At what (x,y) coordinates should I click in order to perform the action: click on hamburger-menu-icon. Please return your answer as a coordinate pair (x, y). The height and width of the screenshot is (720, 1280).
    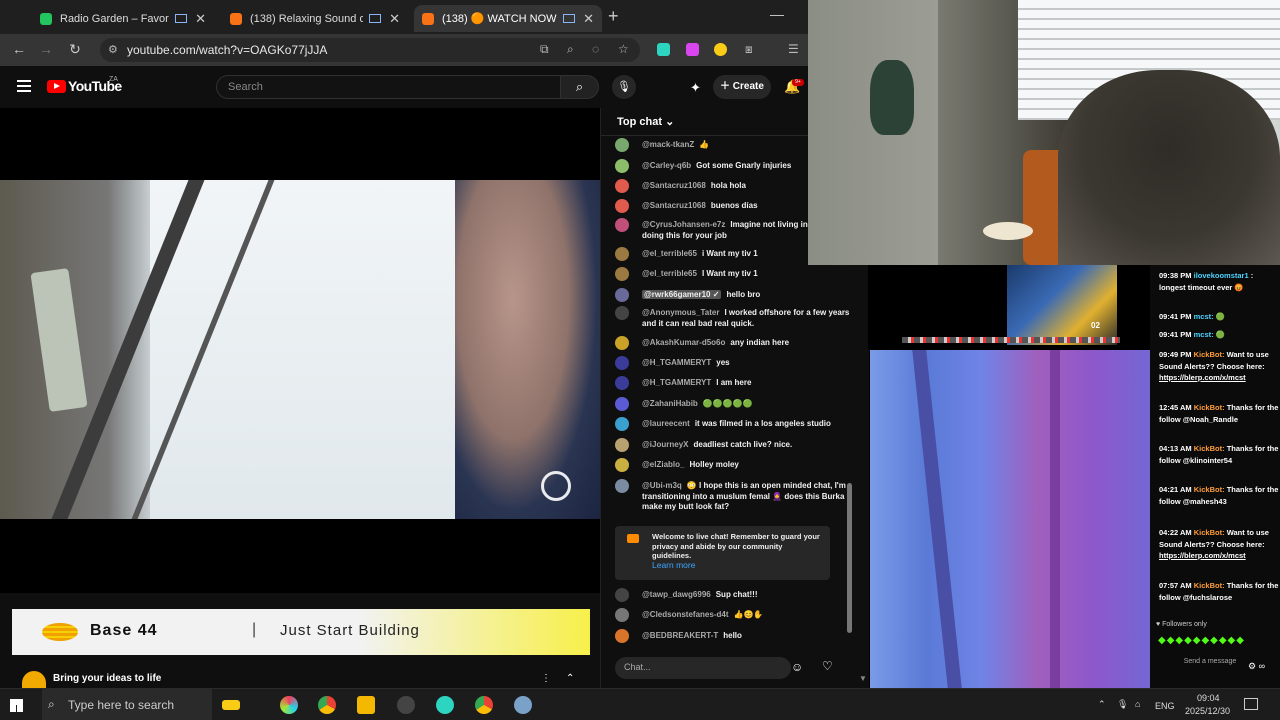
    Looking at the image, I should click on (24, 86).